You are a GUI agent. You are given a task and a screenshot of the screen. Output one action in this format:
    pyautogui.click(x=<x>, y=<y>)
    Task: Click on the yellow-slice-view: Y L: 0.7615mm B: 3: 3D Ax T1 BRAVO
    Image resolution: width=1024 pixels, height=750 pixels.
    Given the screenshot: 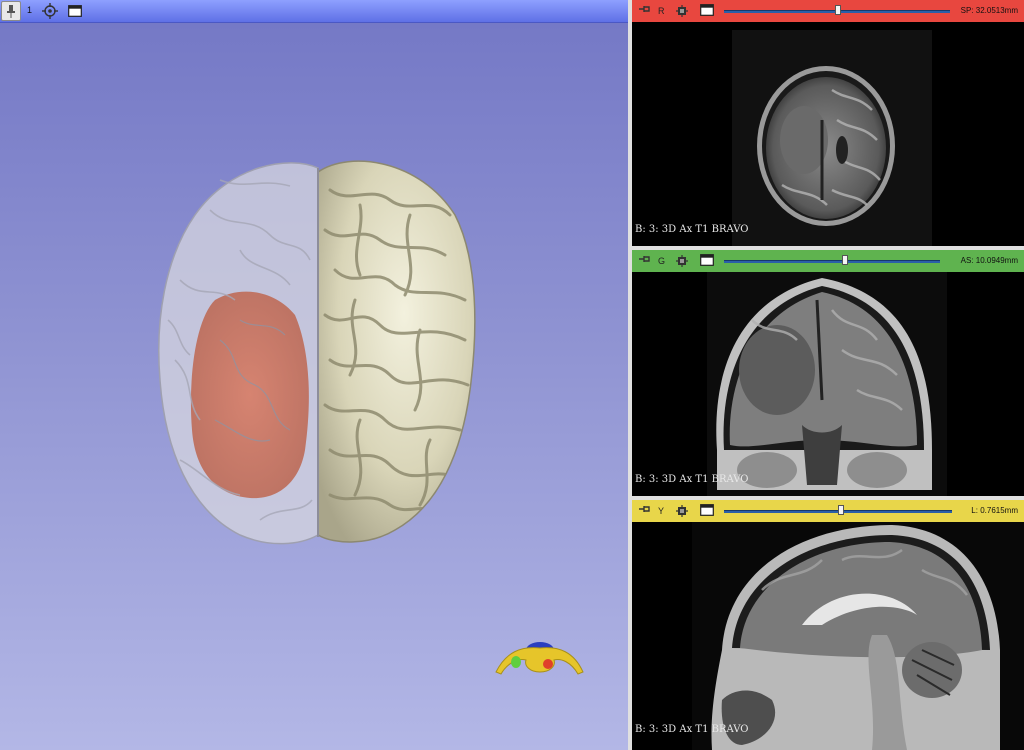 What is the action you would take?
    pyautogui.click(x=828, y=625)
    